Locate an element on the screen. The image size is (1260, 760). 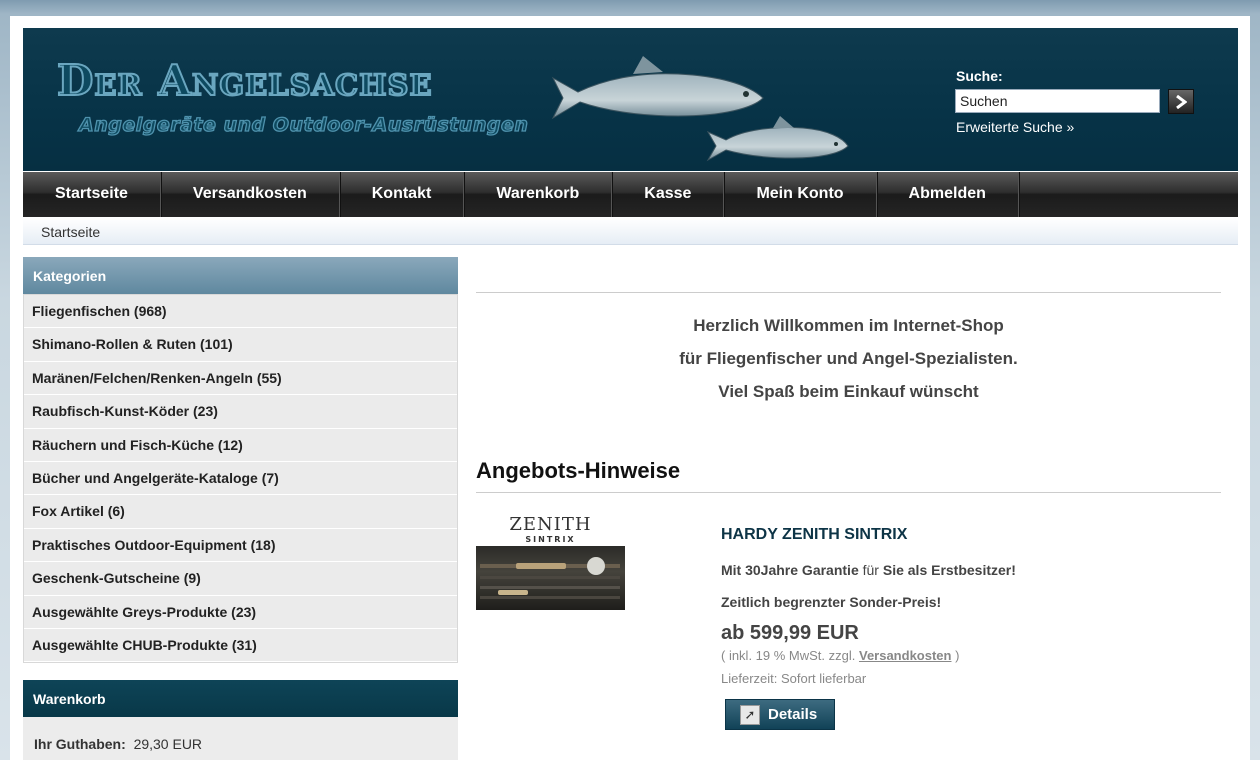
rod-illustration is located at coordinates (550, 578).